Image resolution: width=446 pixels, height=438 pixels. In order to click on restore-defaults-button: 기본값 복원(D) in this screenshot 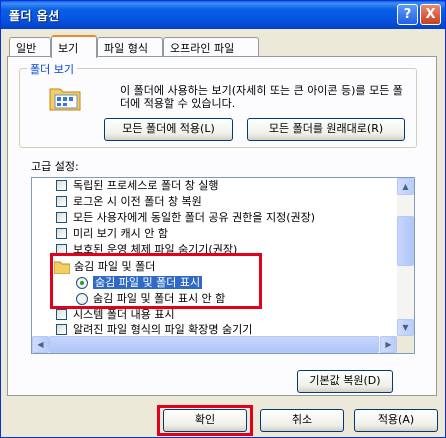, I will do `click(345, 381)`.